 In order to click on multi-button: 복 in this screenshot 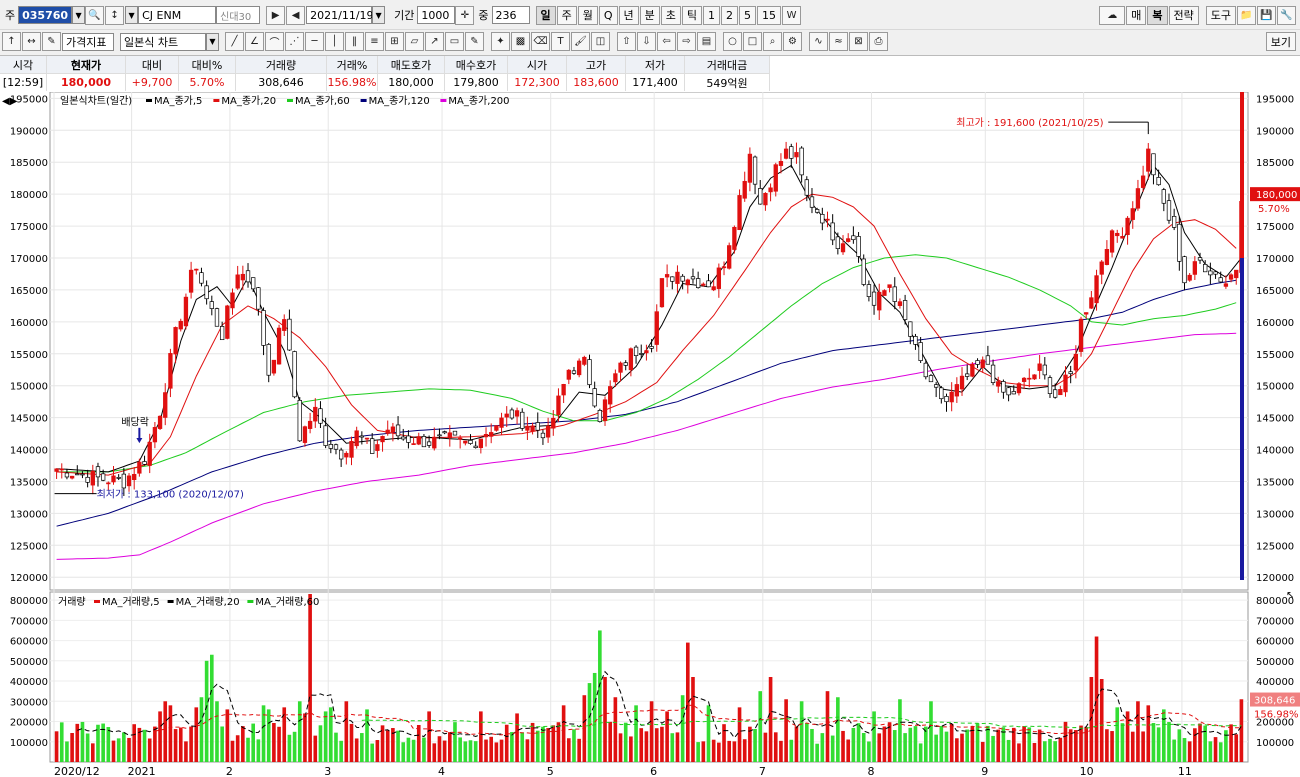, I will do `click(1157, 15)`.